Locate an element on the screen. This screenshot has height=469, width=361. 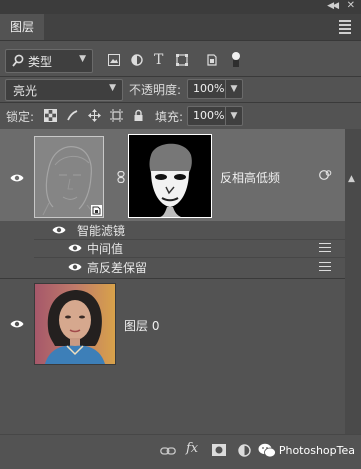
layers-panel-bottom-toolbar: fx PhotoshopTea is located at coordinates (180, 451).